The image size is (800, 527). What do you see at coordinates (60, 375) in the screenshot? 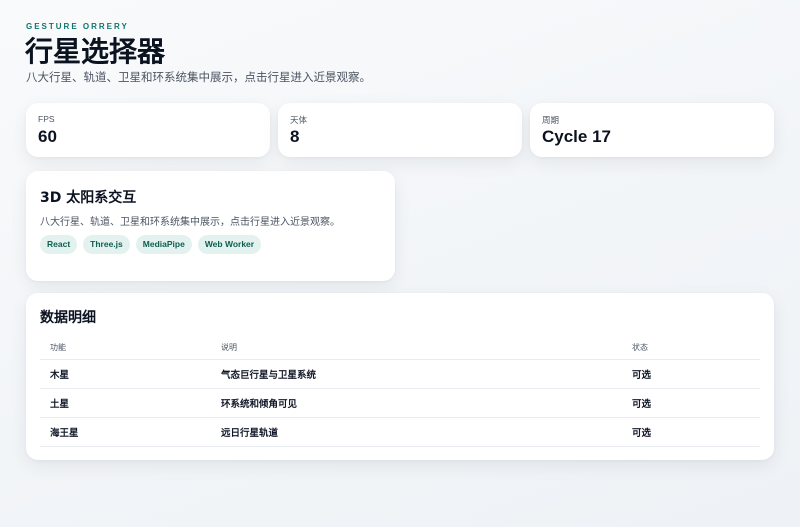
I see `cell-feature: 木星` at bounding box center [60, 375].